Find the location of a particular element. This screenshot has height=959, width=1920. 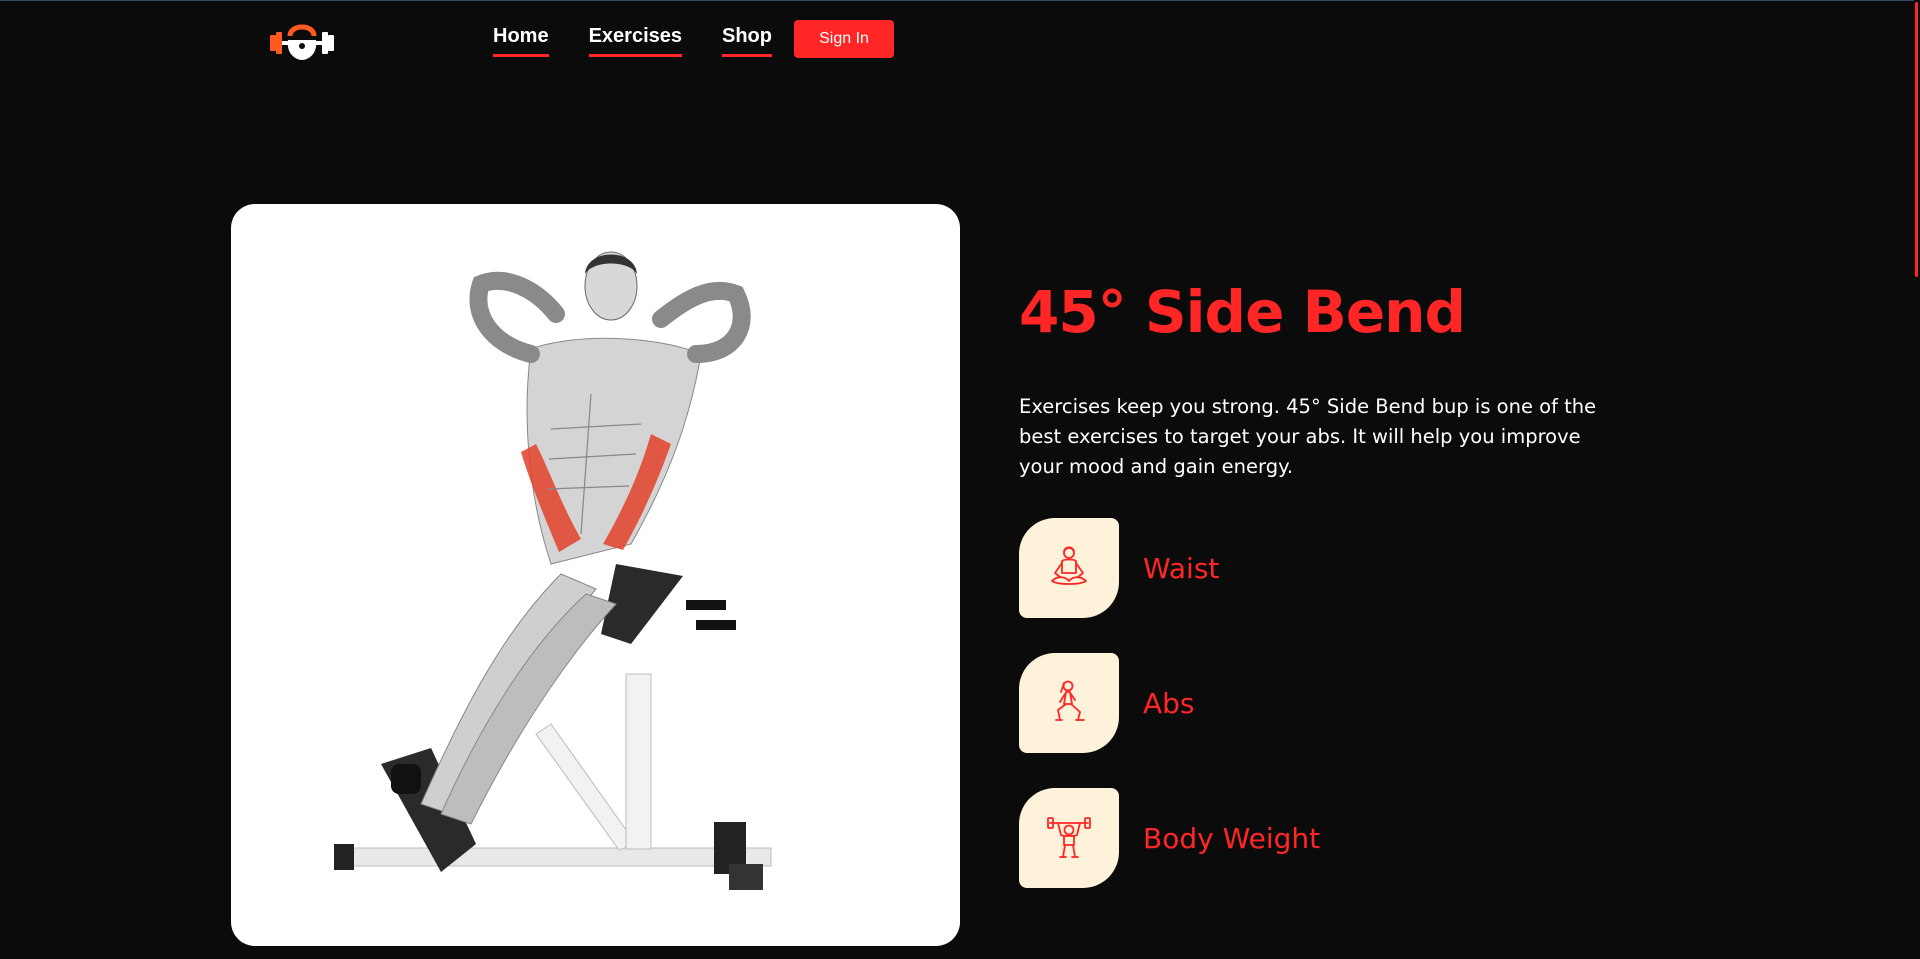

top-border is located at coordinates (960, 0).